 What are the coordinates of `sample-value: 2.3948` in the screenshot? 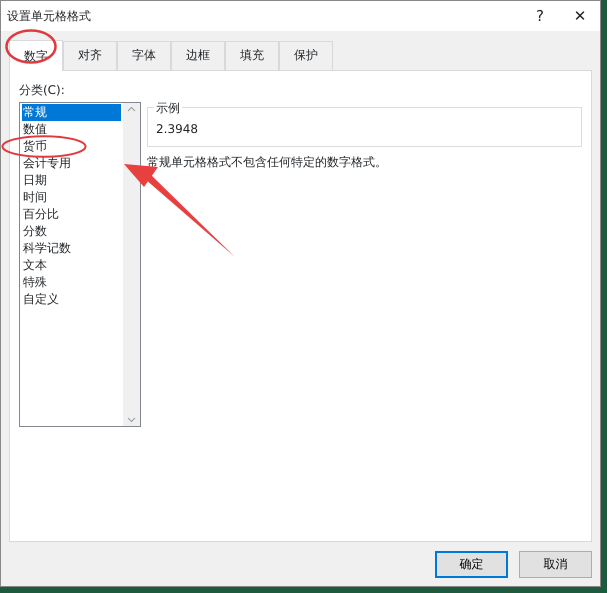 It's located at (177, 129).